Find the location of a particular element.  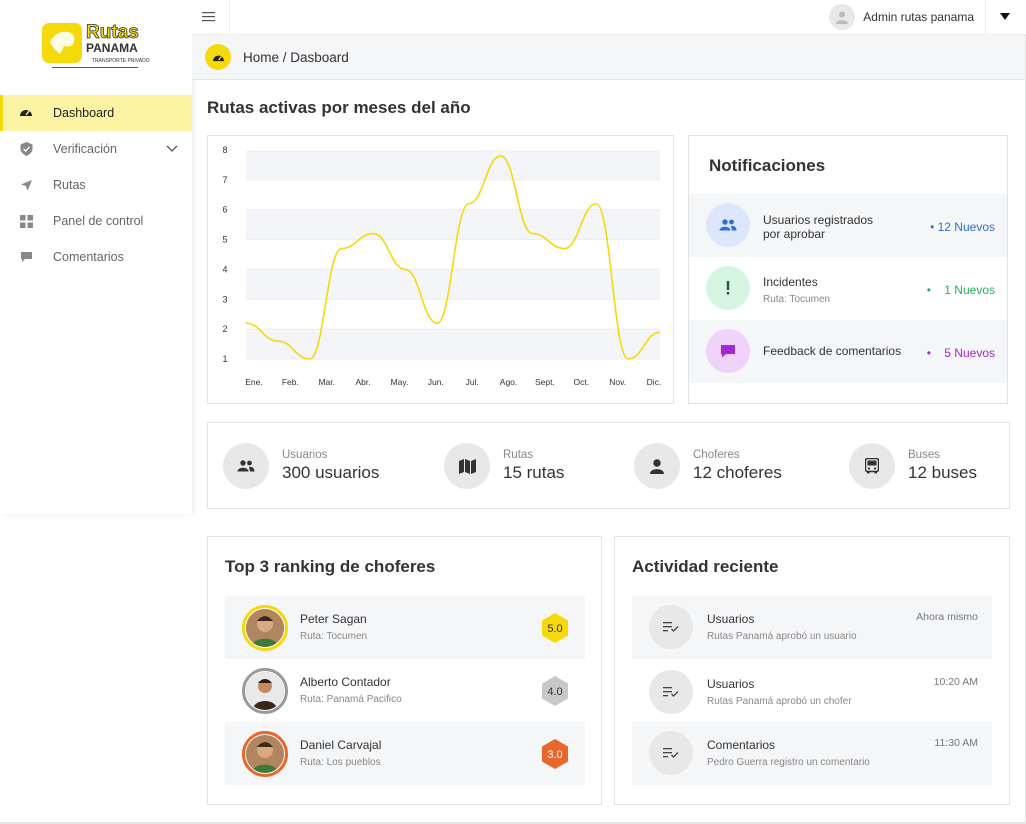

sidebar-item-rutas: Rutas is located at coordinates (96, 185).